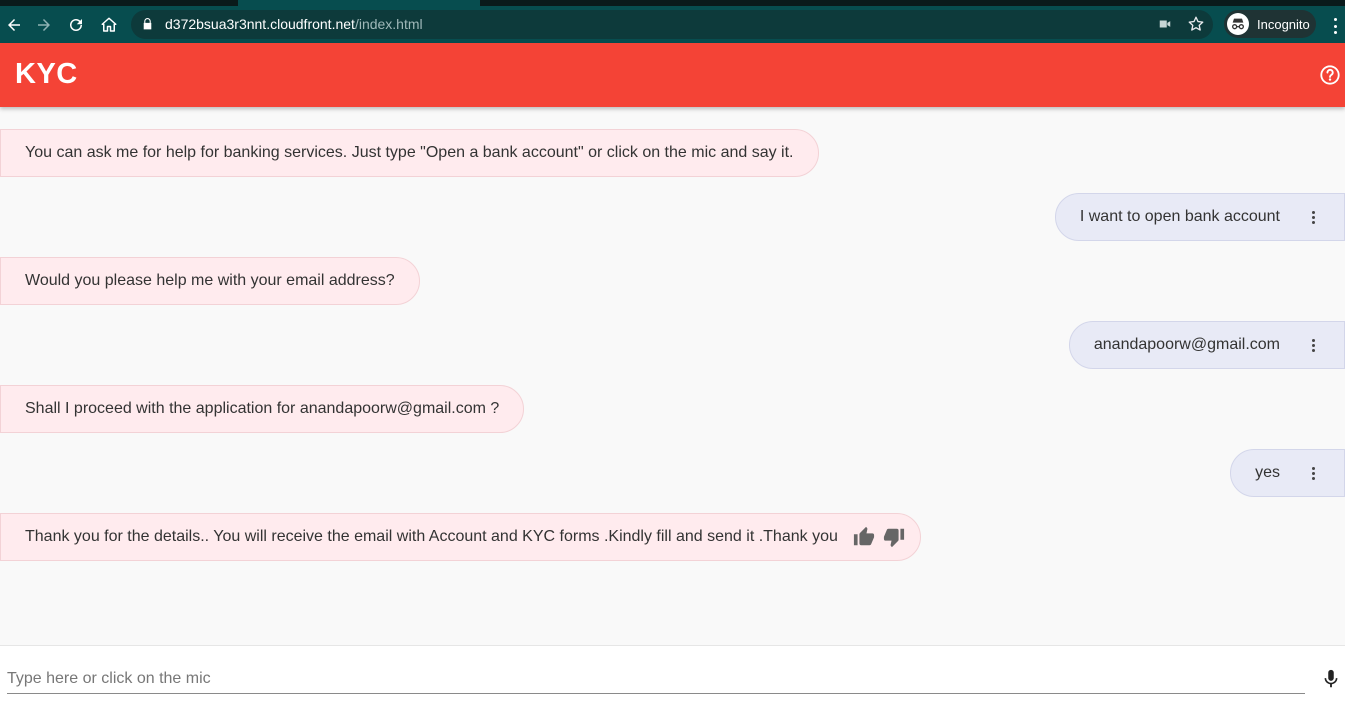 This screenshot has height=708, width=1345. Describe the element at coordinates (260, 24) in the screenshot. I see `url-host: d372bsua3r3nnt.cloudfront.net` at that location.